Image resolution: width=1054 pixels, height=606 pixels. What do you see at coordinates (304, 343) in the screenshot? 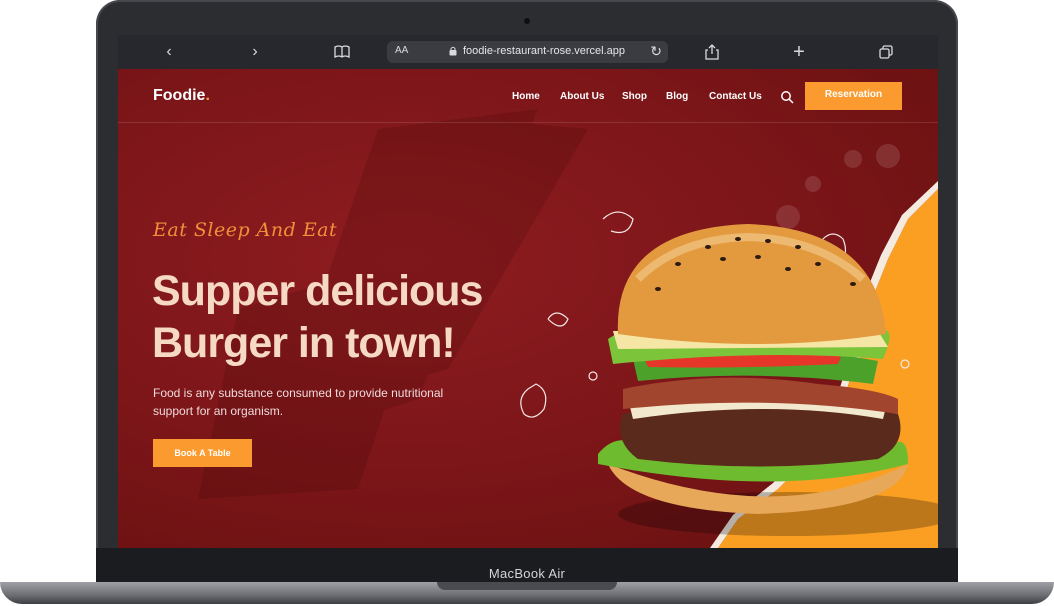
I see `headline-line-2: Burger in town!` at bounding box center [304, 343].